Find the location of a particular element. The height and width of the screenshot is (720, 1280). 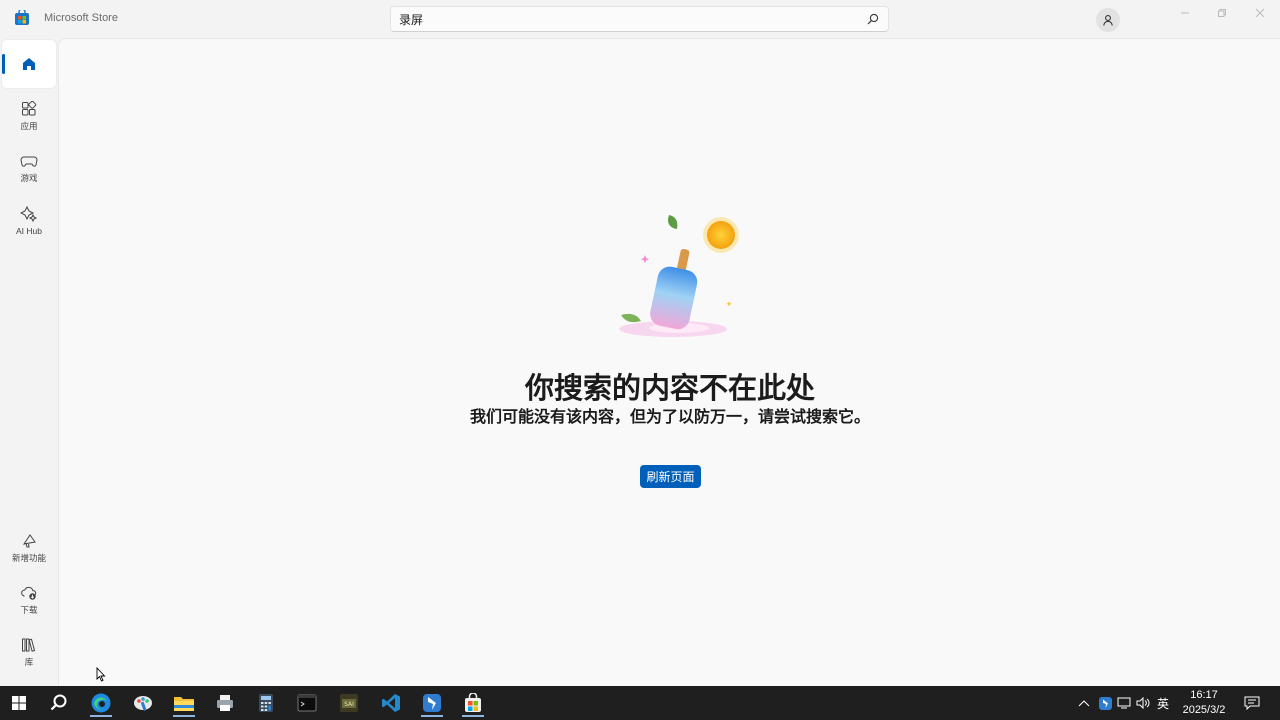

file-explorer-icon is located at coordinates (184, 704).